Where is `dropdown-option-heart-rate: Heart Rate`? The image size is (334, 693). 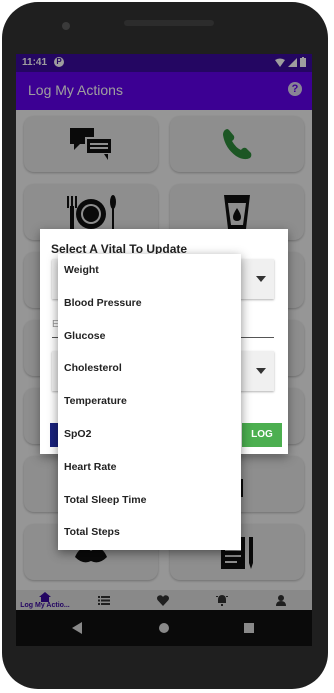 dropdown-option-heart-rate: Heart Rate is located at coordinates (149, 467).